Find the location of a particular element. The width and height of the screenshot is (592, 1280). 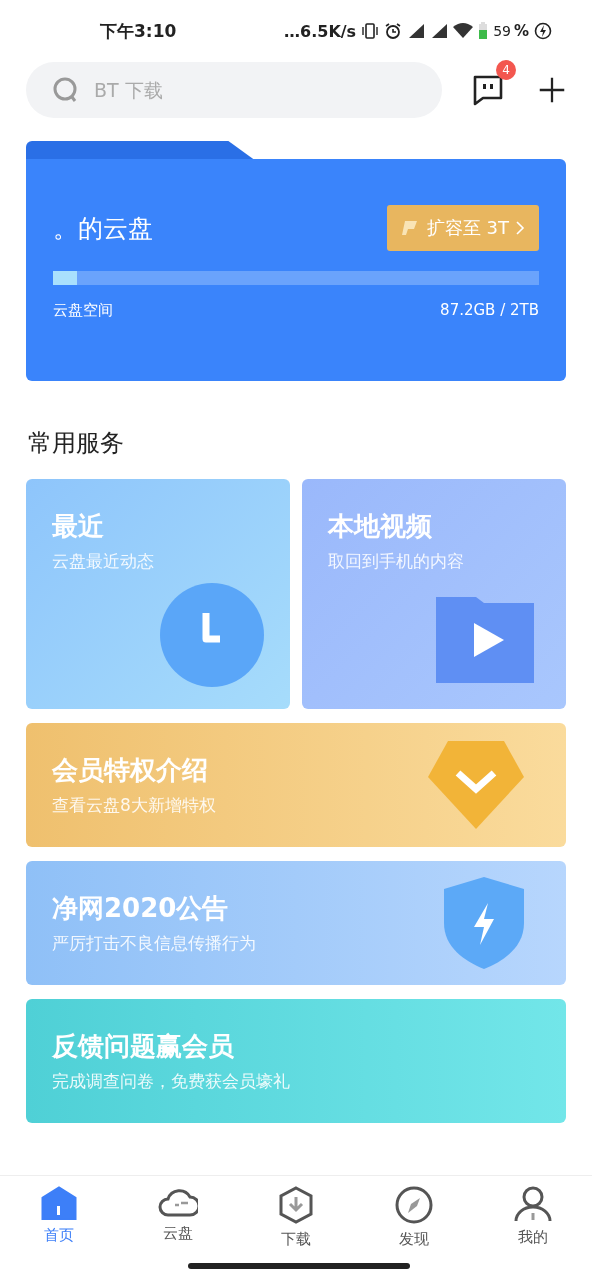

tab-item: 我的 is located at coordinates (532, 1217).